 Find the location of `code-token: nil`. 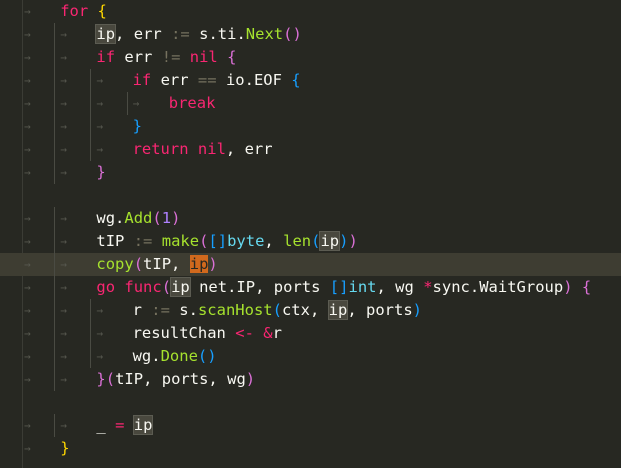

code-token: nil is located at coordinates (211, 149).